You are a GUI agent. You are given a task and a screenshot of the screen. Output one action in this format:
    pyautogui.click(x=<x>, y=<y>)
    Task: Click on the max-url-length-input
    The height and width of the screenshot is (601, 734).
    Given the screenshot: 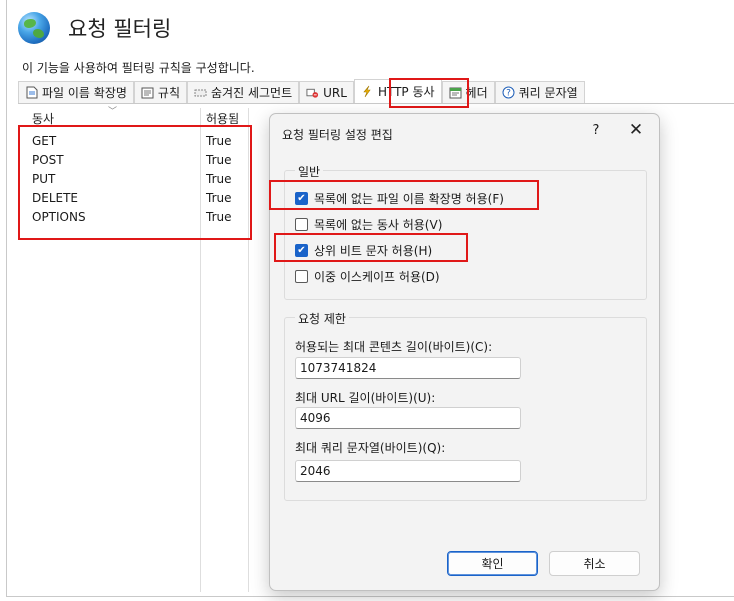 What is the action you would take?
    pyautogui.click(x=408, y=418)
    